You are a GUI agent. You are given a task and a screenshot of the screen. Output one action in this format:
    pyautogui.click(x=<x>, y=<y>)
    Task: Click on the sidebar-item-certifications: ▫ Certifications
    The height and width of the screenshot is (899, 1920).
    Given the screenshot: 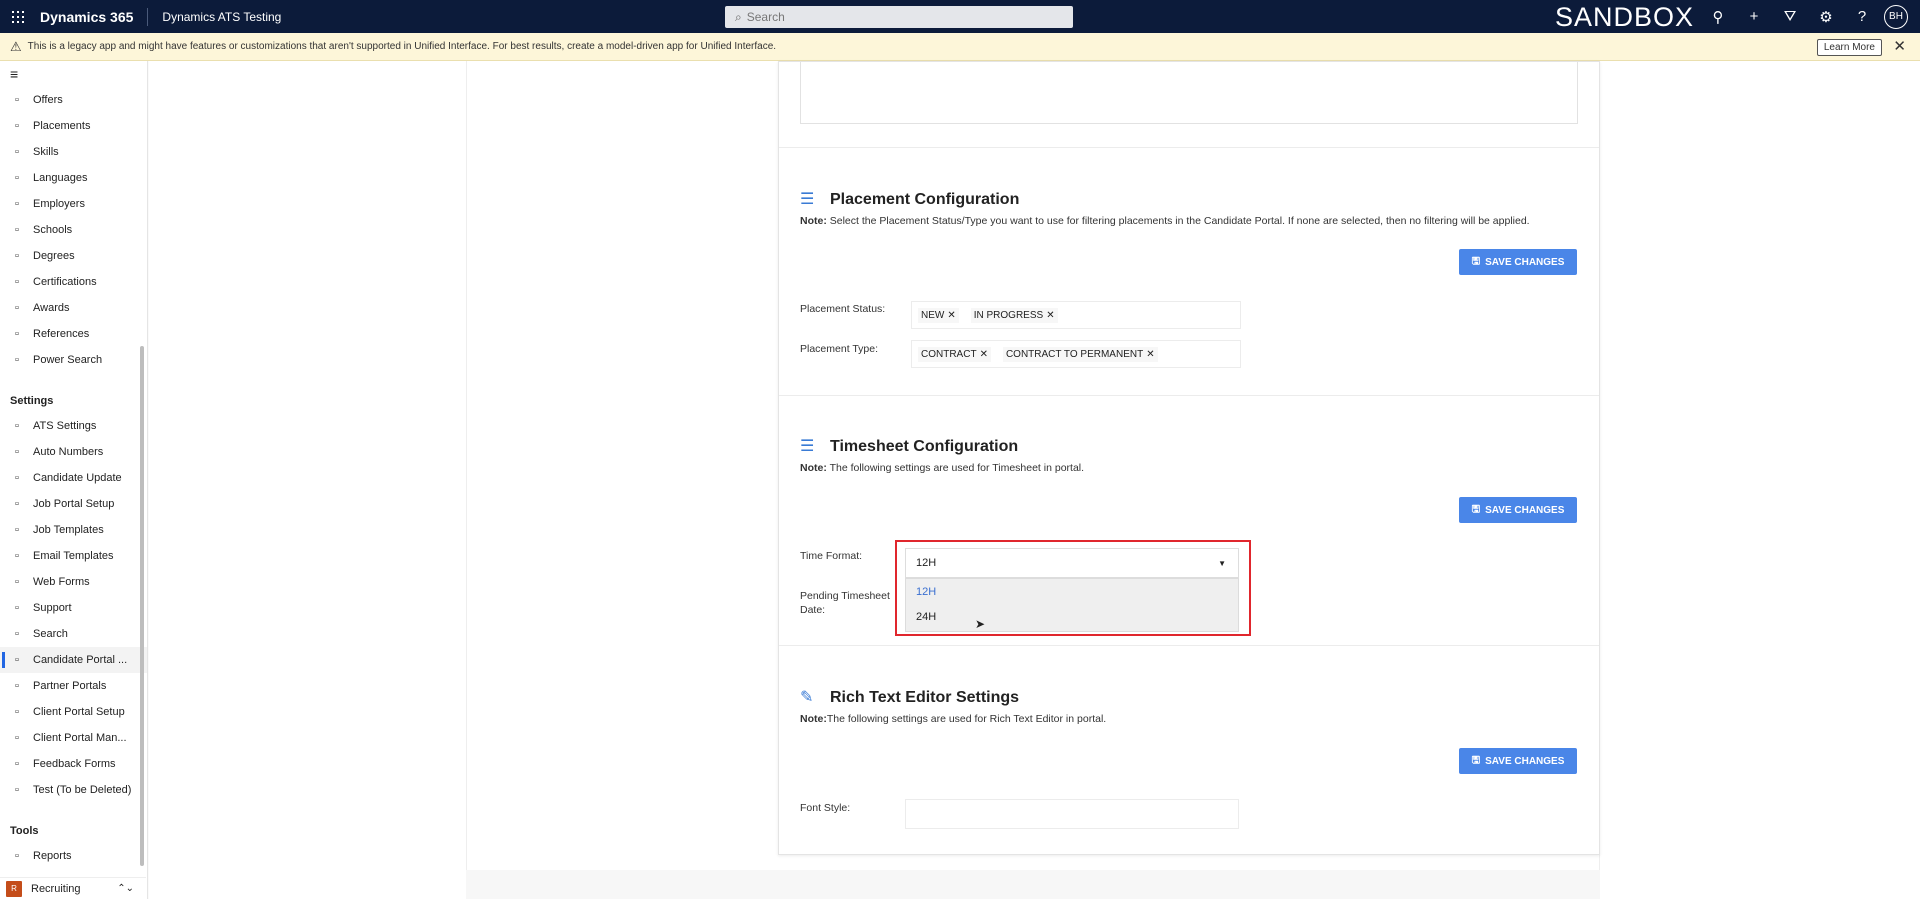 What is the action you would take?
    pyautogui.click(x=73, y=282)
    